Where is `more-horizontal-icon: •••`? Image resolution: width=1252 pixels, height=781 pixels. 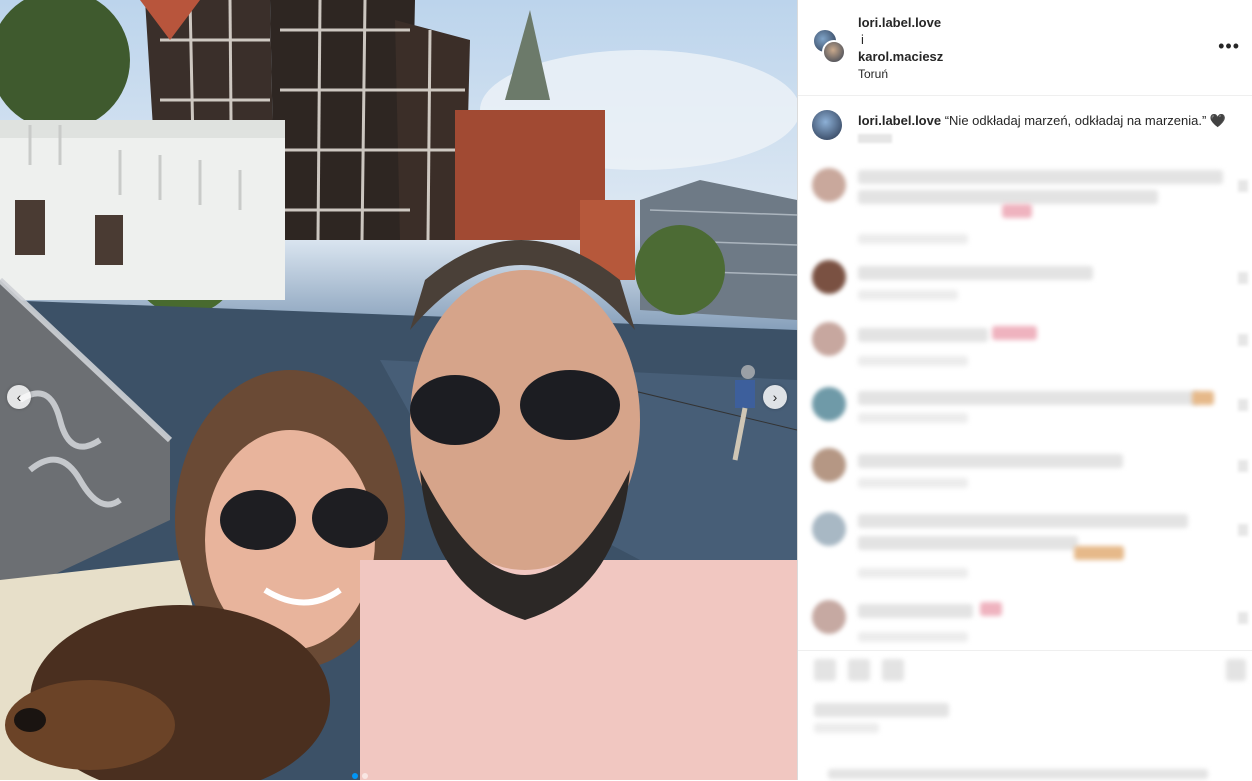
more-horizontal-icon: ••• is located at coordinates (1229, 46).